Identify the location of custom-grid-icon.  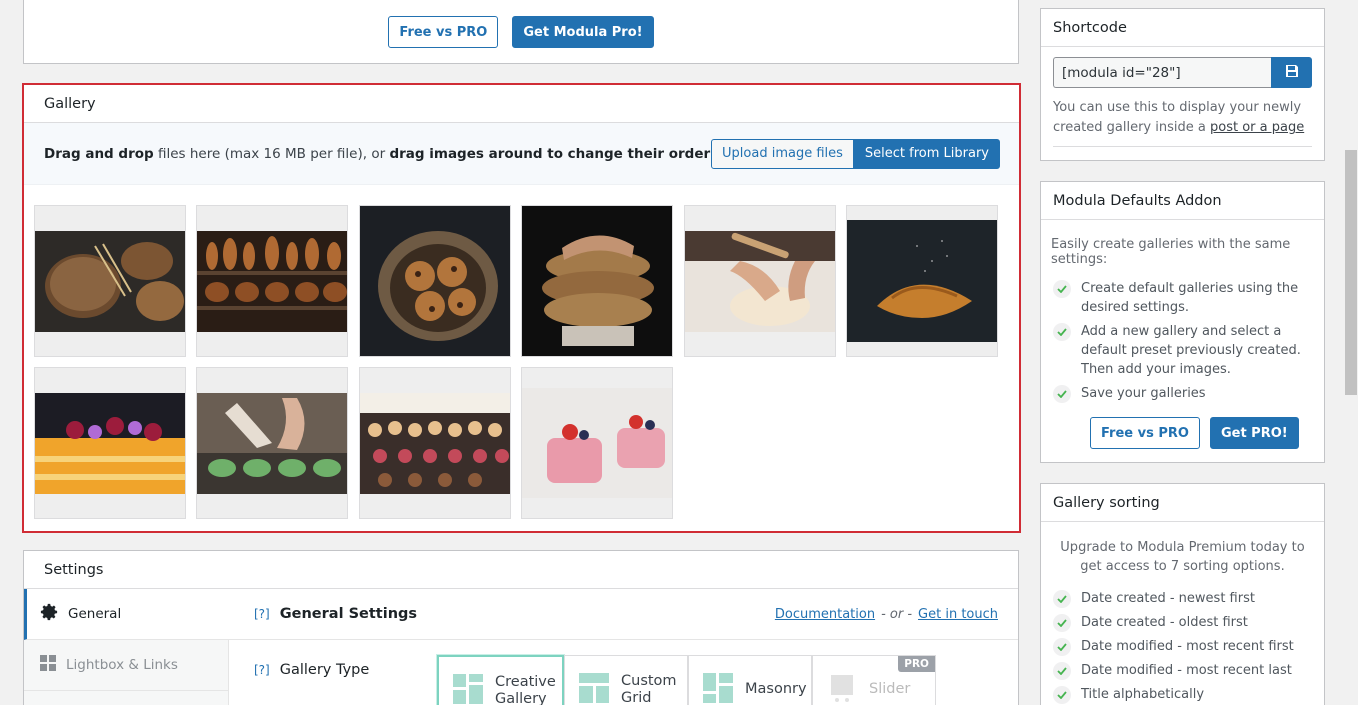
(594, 689).